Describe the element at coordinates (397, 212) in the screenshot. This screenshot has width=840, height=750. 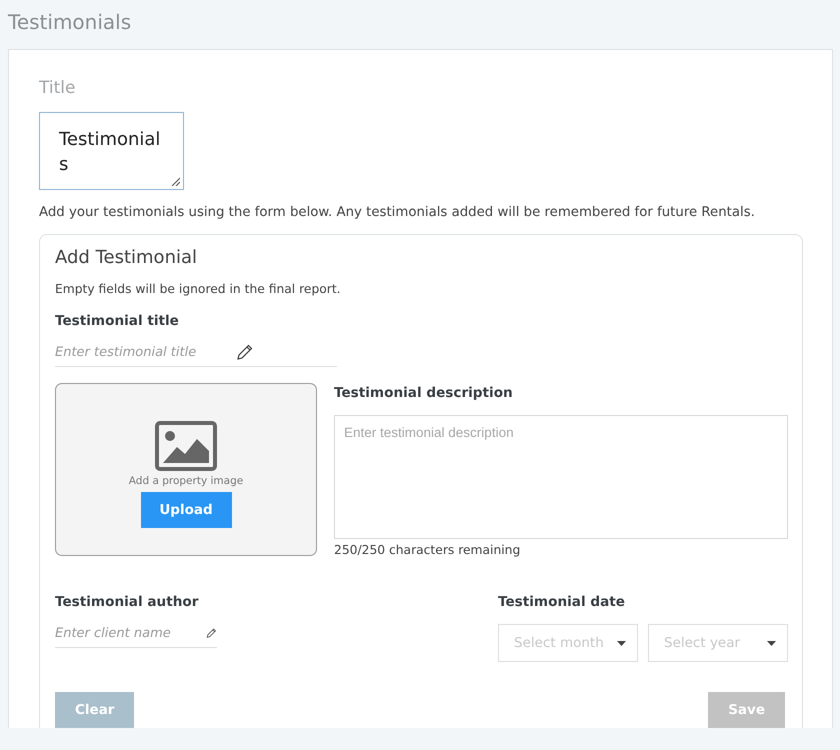
I see `intro-text: Add your testimonials using the form below. Any testimonials added will be remembered for future Rentals.` at that location.